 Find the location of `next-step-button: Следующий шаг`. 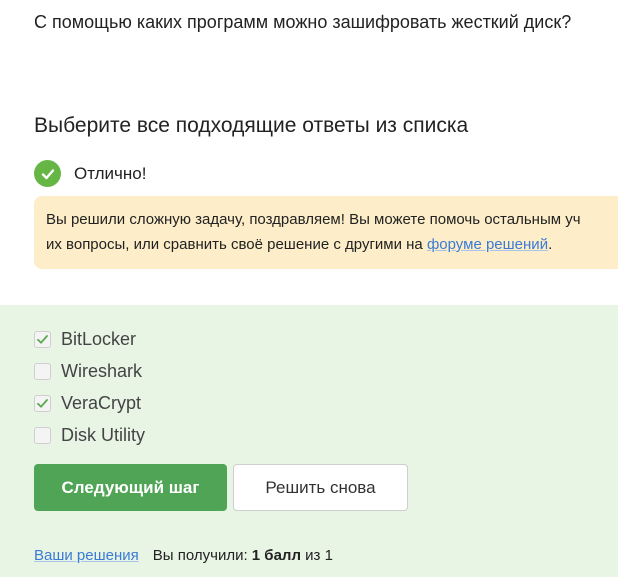

next-step-button: Следующий шаг is located at coordinates (130, 487).